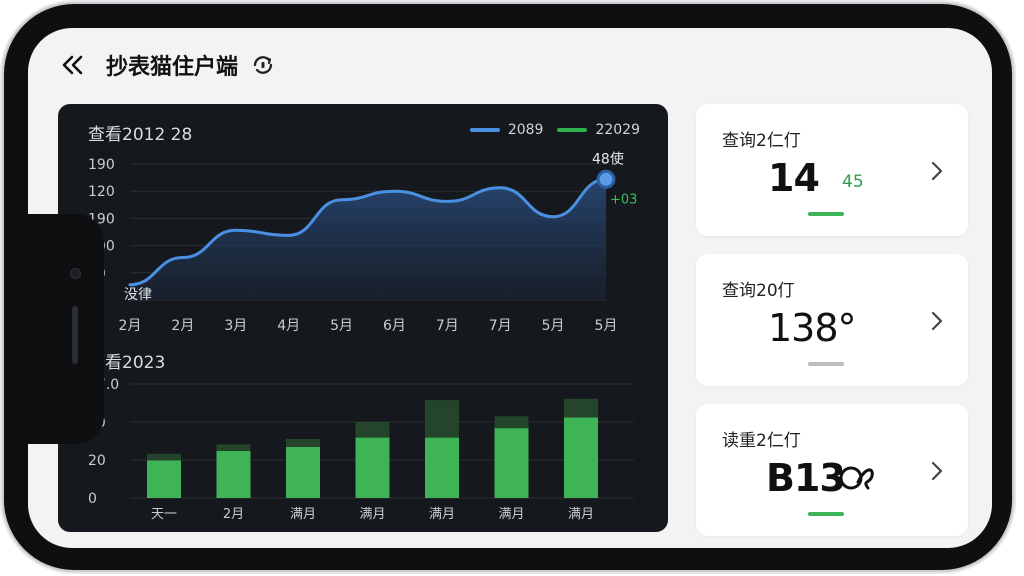 This screenshot has height=576, width=1024. Describe the element at coordinates (812, 328) in the screenshot. I see `card-value: 138°` at that location.